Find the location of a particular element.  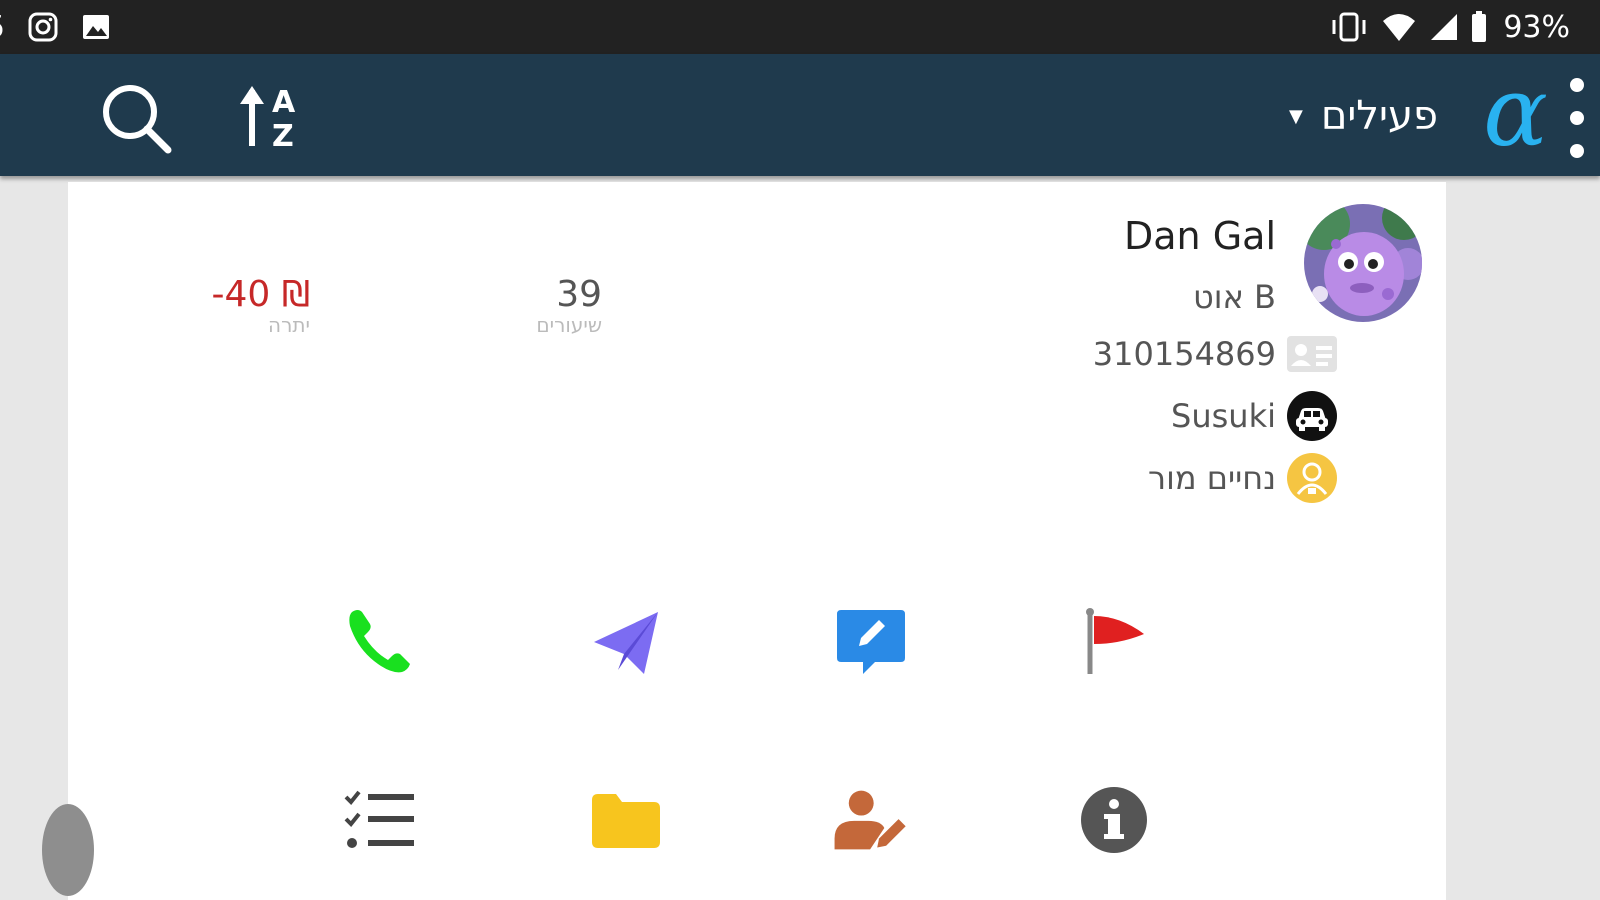

overflow-menu-button is located at coordinates (1577, 118).